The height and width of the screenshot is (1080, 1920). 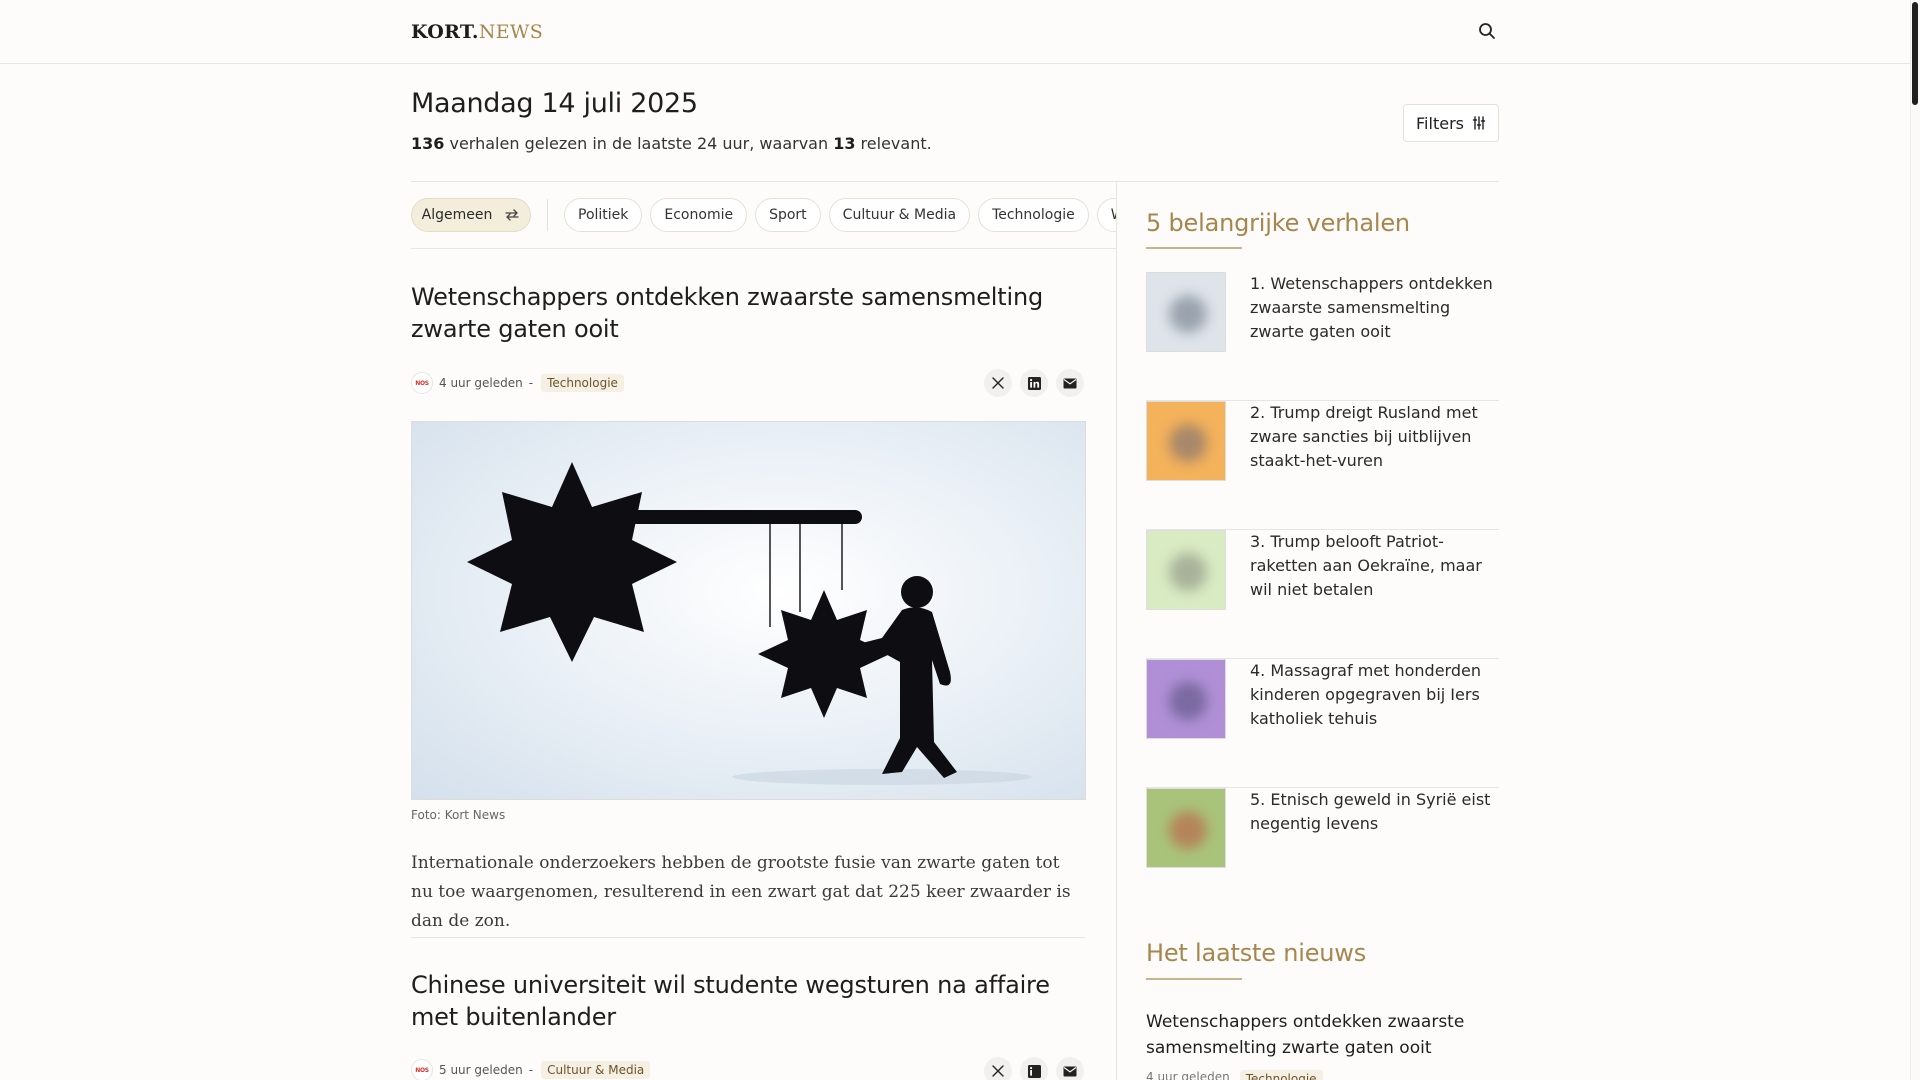 I want to click on column-divider, so click(x=1116, y=630).